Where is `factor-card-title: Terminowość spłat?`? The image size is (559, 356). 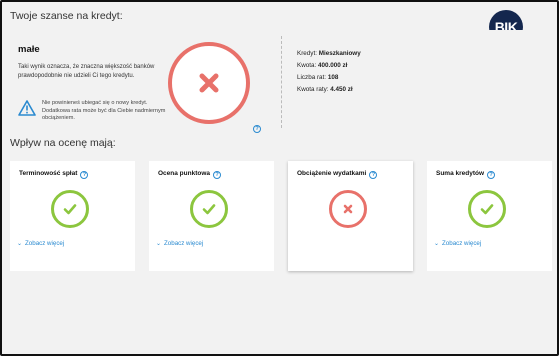 factor-card-title: Terminowość spłat? is located at coordinates (54, 174).